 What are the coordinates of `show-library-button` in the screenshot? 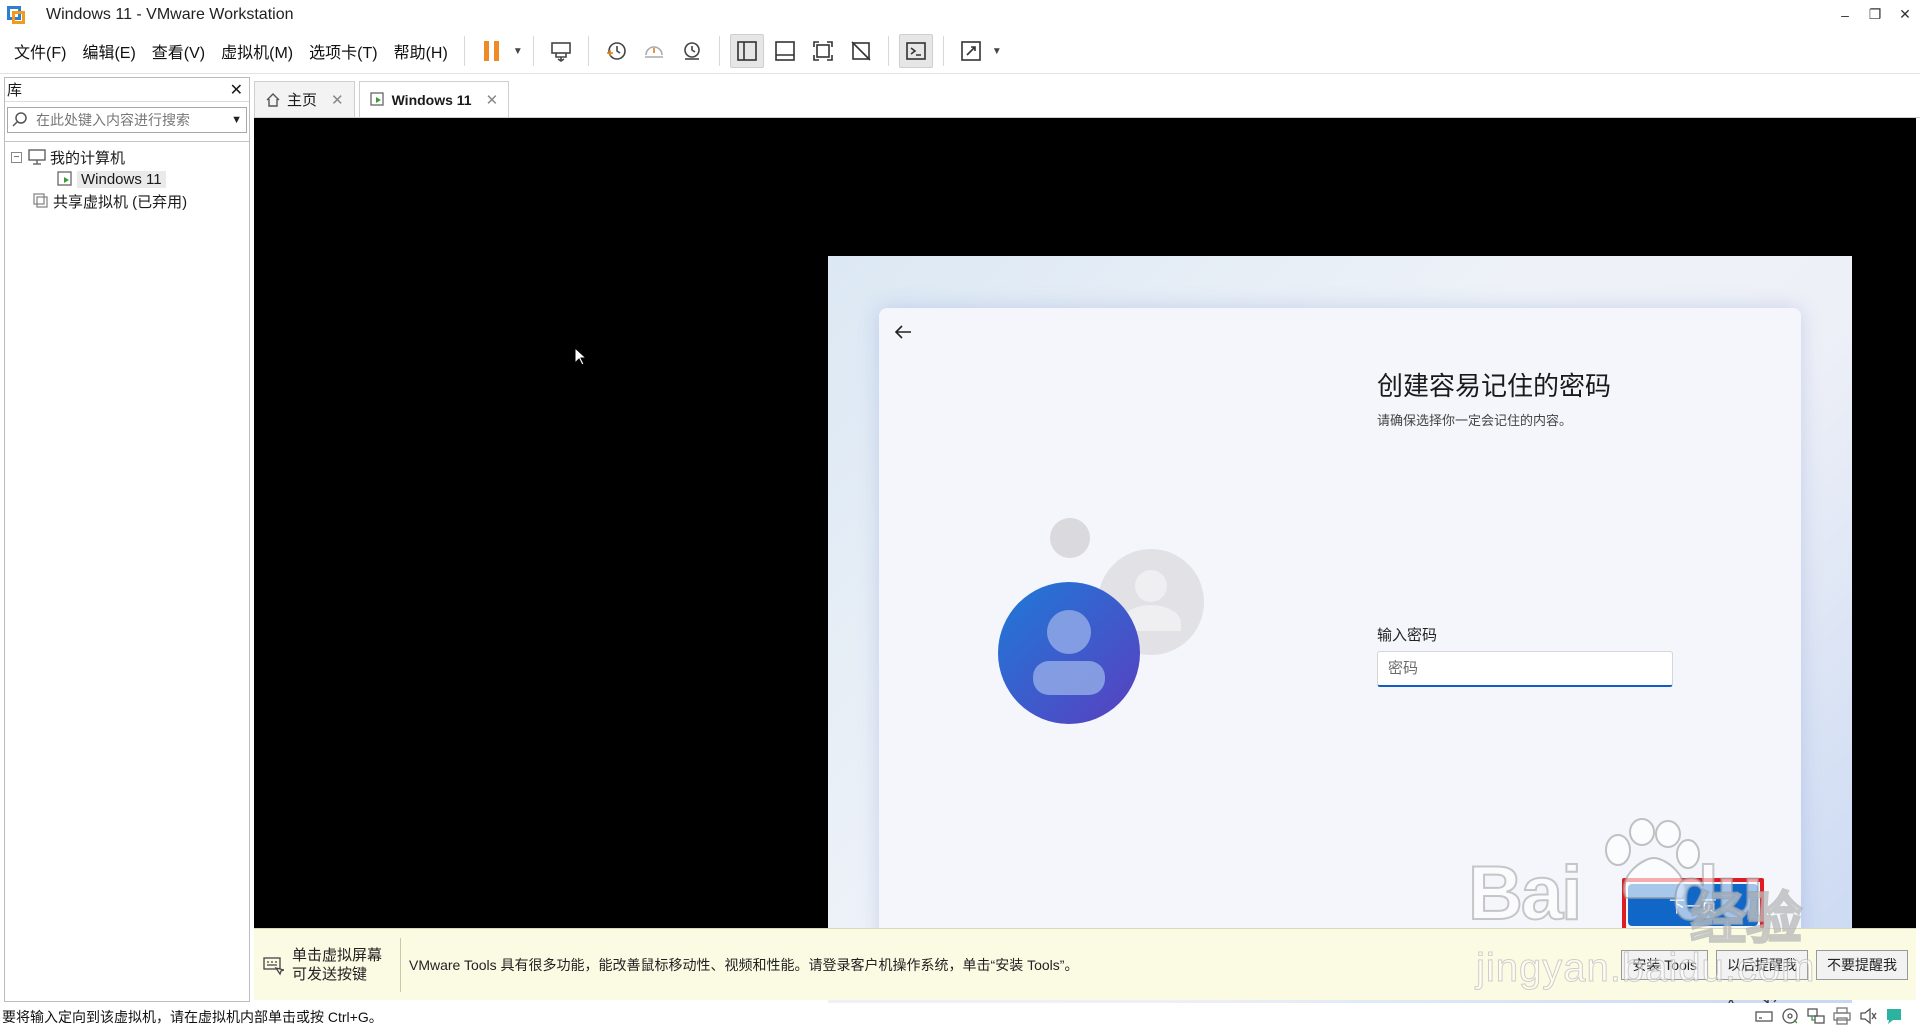 It's located at (746, 51).